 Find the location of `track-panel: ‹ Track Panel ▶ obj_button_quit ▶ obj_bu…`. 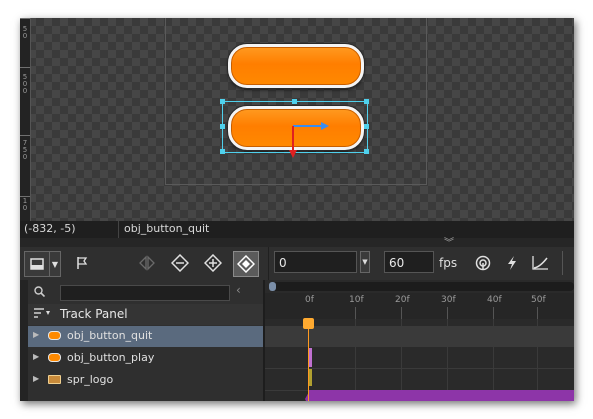

track-panel: ‹ Track Panel ▶ obj_button_quit ▶ obj_bu… is located at coordinates (141, 340).